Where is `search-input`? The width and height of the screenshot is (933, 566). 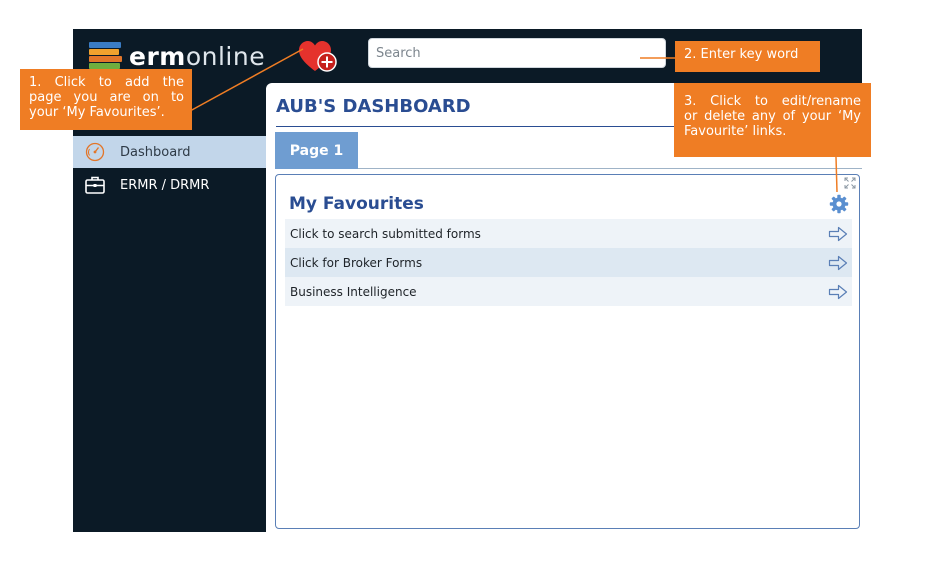 search-input is located at coordinates (517, 53).